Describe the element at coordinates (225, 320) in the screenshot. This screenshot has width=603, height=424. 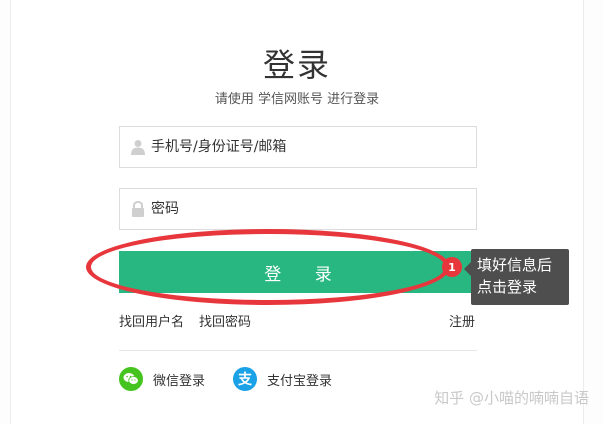
I see `find-password-link: 找回密码` at that location.